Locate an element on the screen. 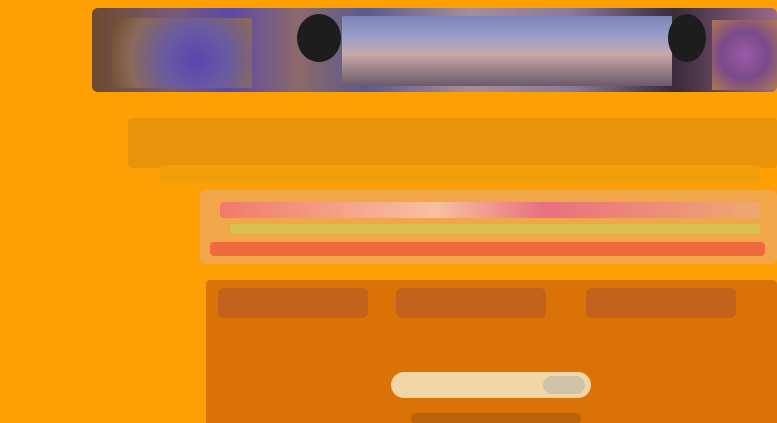 The height and width of the screenshot is (423, 777). banner-center-image is located at coordinates (507, 51).